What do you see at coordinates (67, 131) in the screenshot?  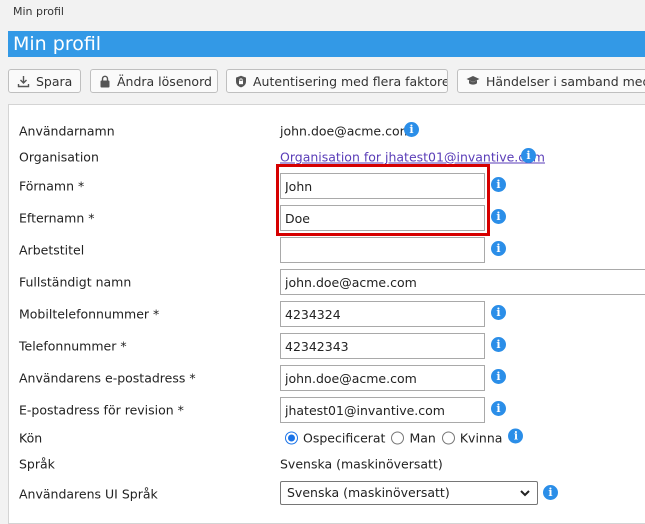 I see `username-label: Användarnamn` at bounding box center [67, 131].